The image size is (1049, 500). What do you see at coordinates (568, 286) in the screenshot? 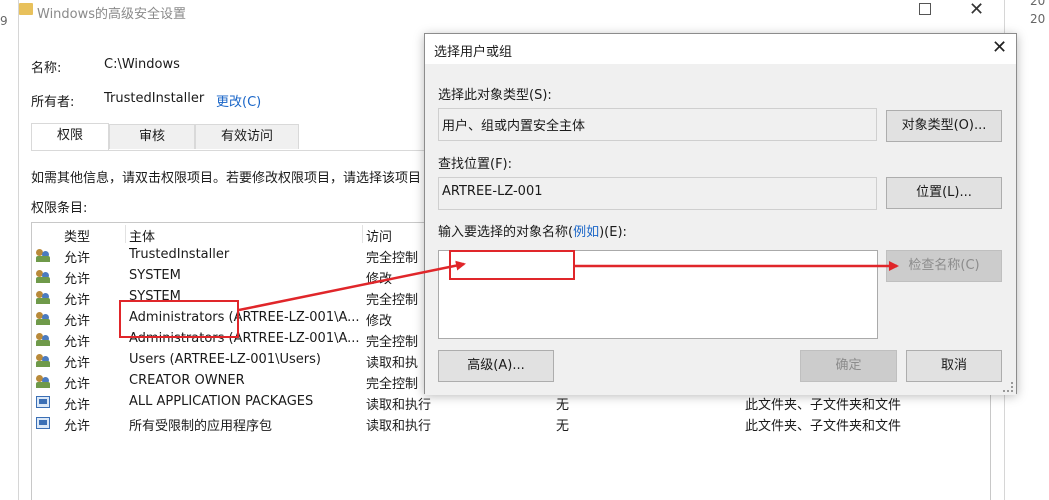
I see `annotation-arrows` at bounding box center [568, 286].